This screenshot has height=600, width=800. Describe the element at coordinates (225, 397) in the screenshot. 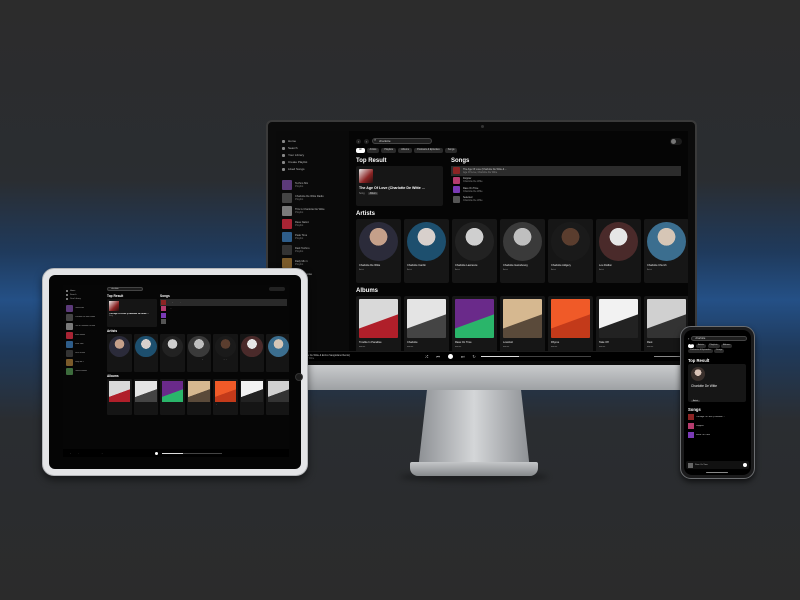

I see `tablet-album-card: Rhyme` at that location.